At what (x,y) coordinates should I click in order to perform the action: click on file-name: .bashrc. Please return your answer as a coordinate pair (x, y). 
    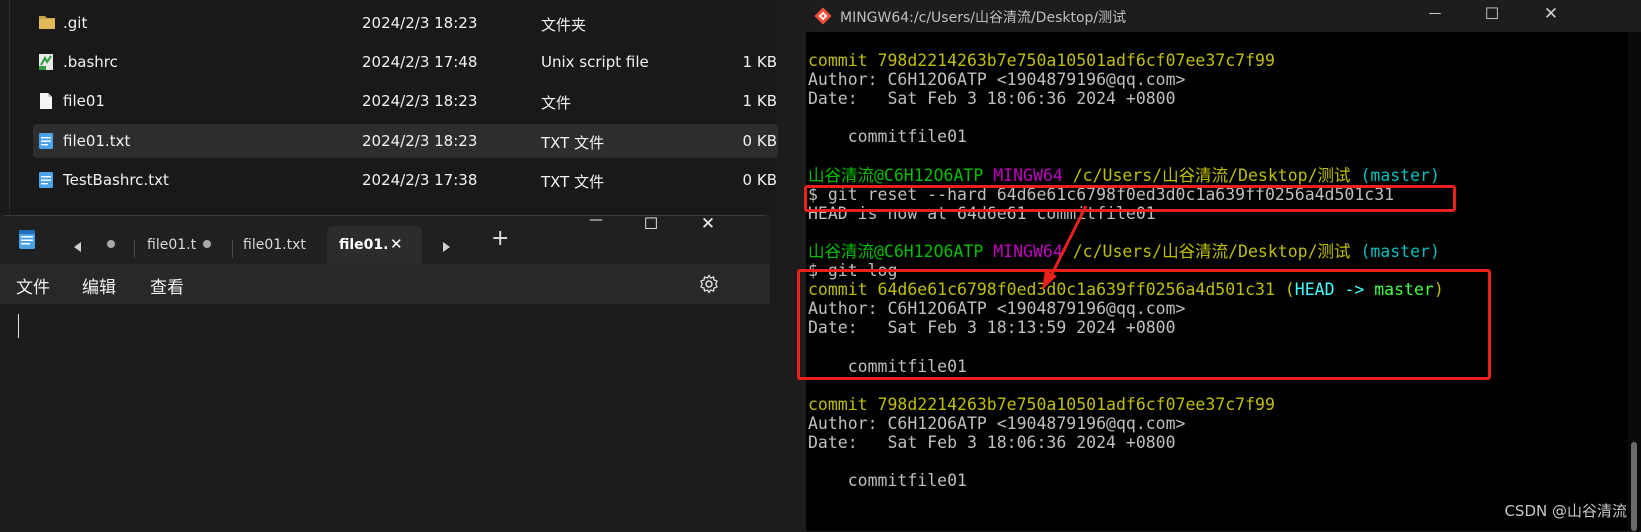
    Looking at the image, I should click on (90, 62).